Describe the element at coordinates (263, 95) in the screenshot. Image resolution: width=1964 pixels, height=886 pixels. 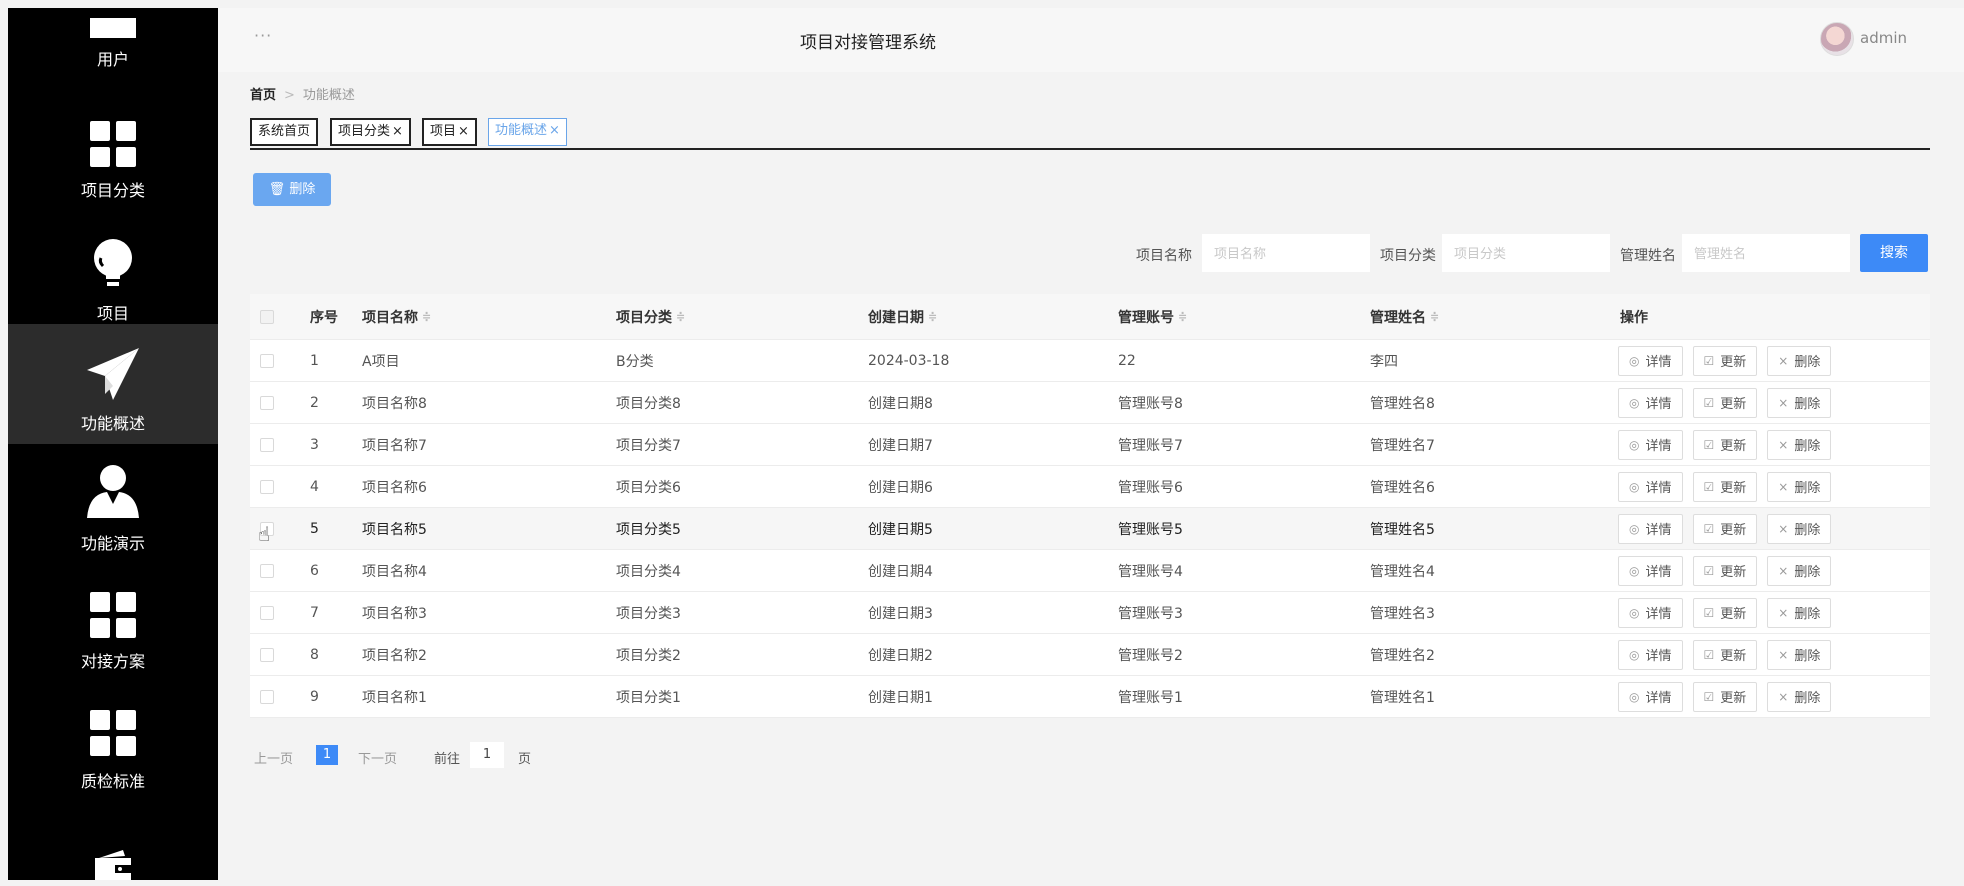
I see `breadcrumb-home: 首页` at that location.